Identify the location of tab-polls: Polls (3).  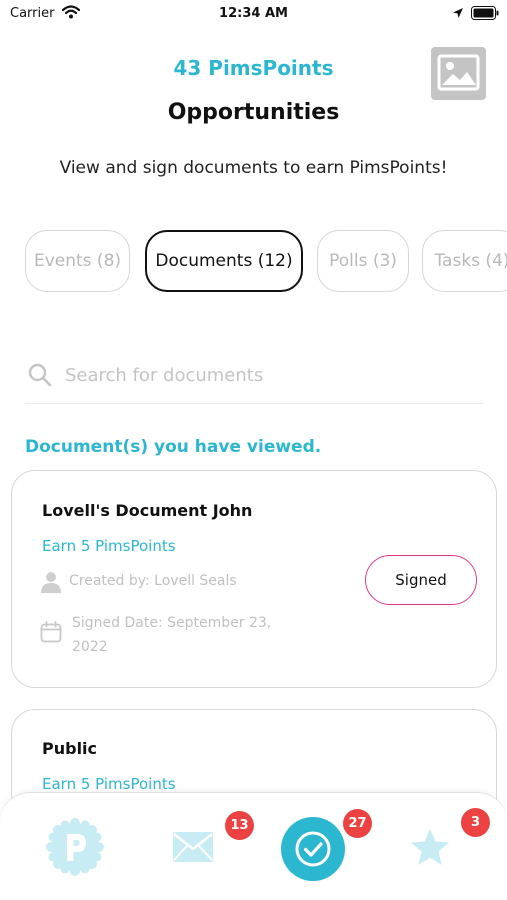
(363, 261).